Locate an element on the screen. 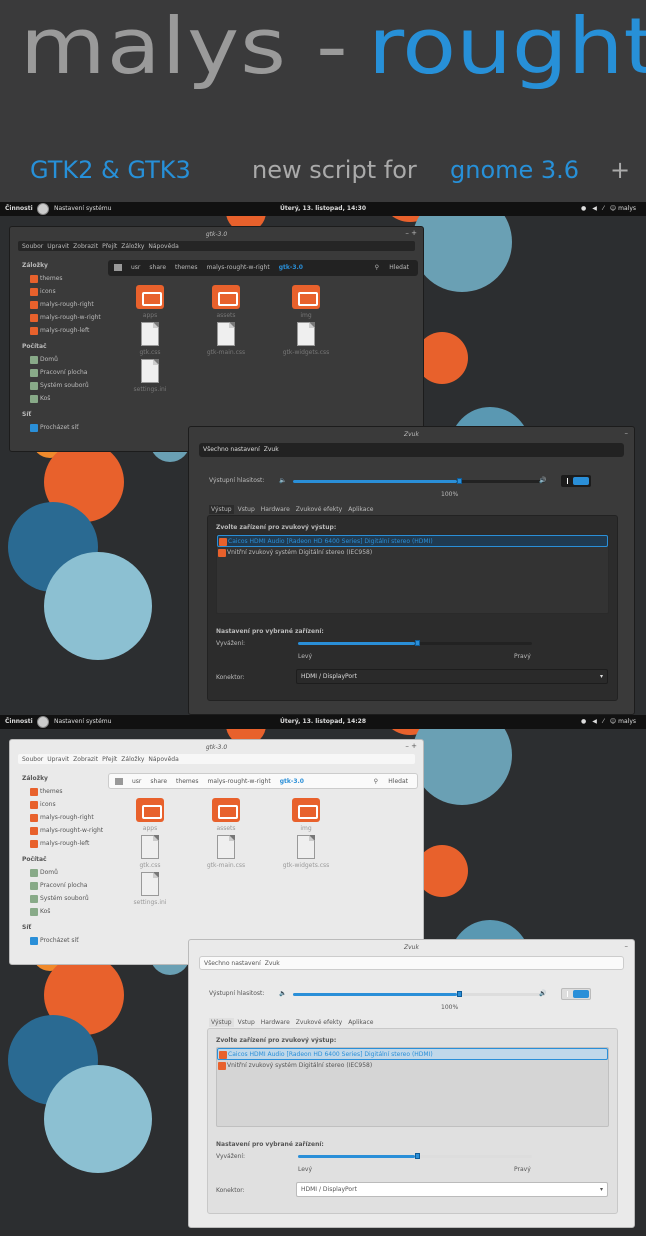 The width and height of the screenshot is (646, 1236). file-item: gtk.css is located at coordinates (150, 852).